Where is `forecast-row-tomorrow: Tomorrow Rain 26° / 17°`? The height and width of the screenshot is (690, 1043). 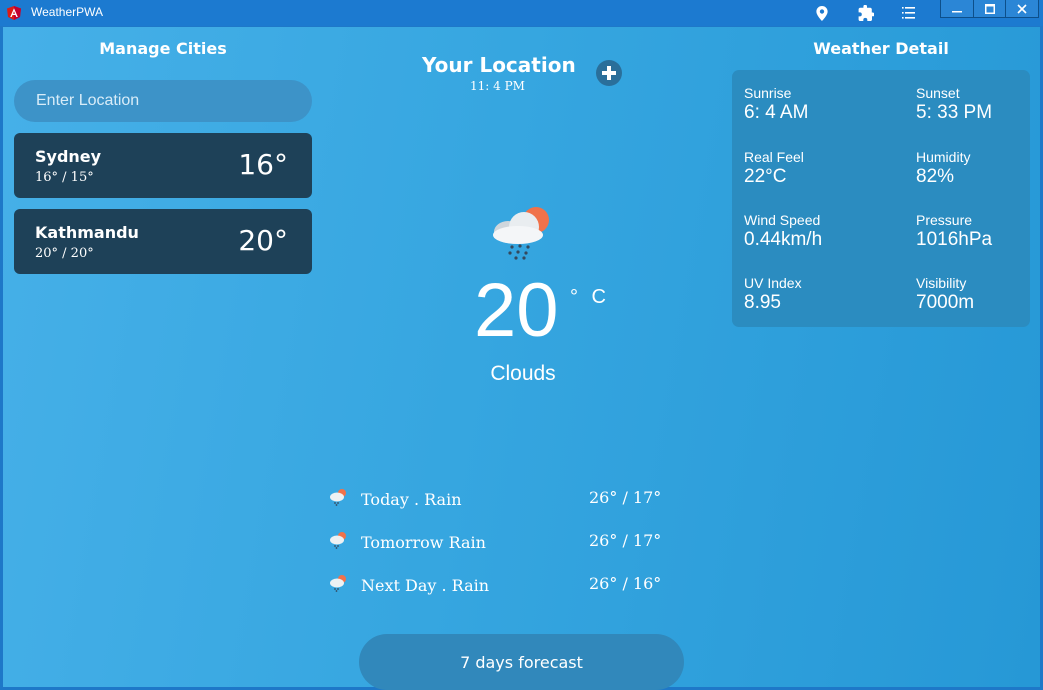
forecast-row-tomorrow: Tomorrow Rain 26° / 17° is located at coordinates (504, 541).